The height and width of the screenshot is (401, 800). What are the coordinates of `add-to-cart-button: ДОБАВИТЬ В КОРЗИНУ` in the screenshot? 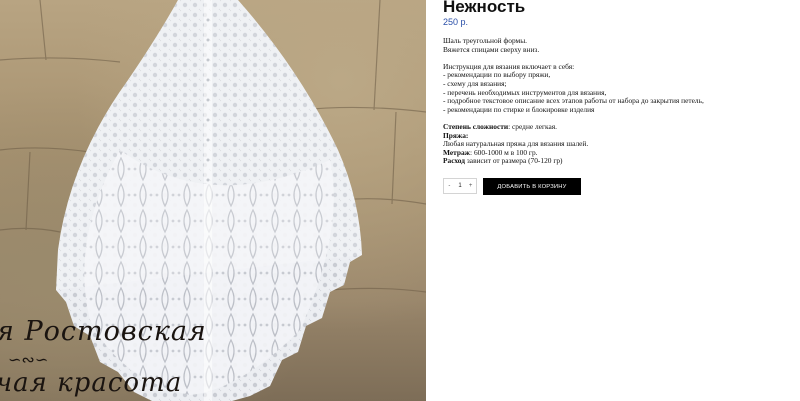 It's located at (532, 186).